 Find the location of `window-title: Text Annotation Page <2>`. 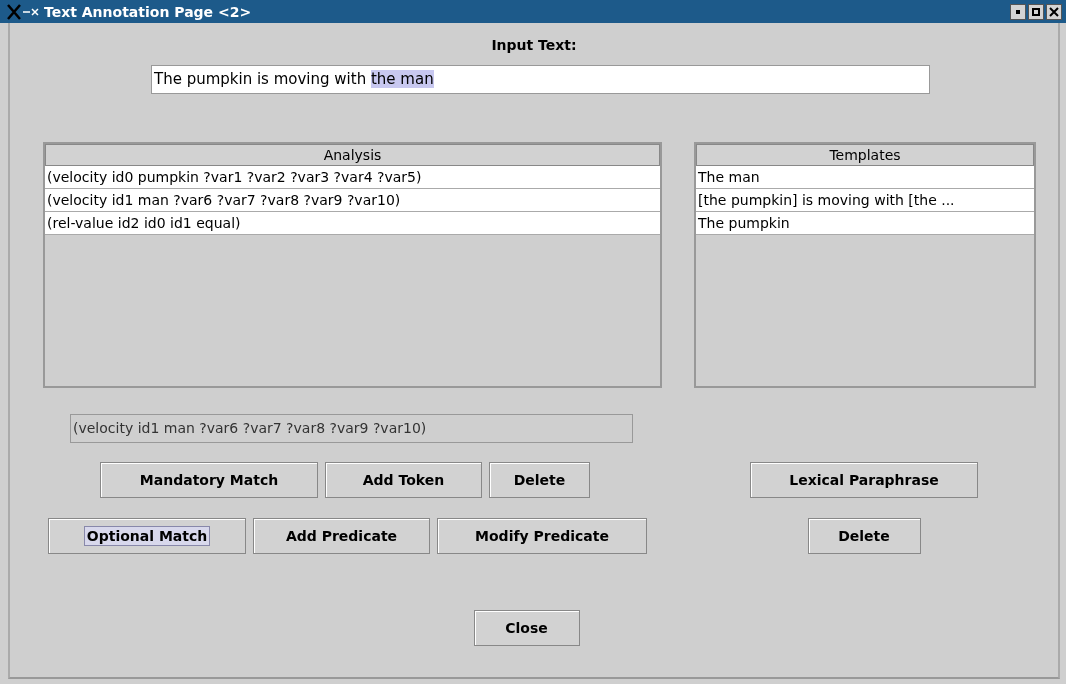

window-title: Text Annotation Page <2> is located at coordinates (148, 11).